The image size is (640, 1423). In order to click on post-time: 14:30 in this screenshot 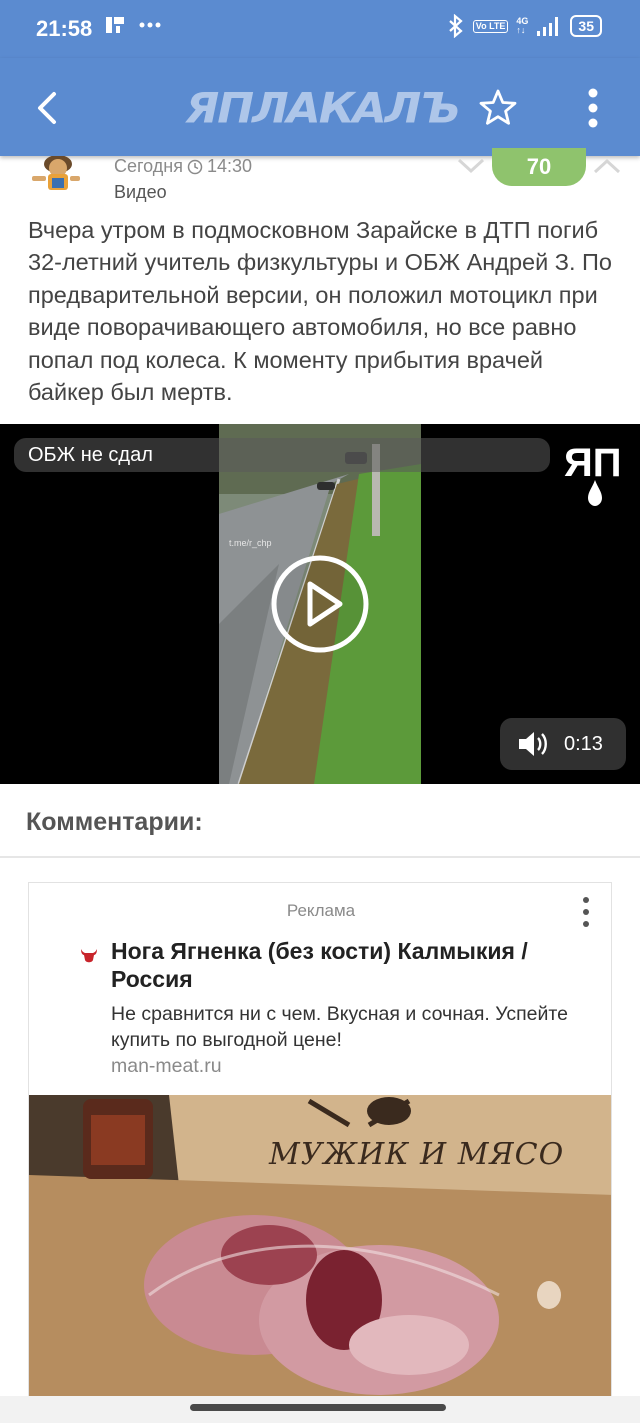, I will do `click(230, 166)`.